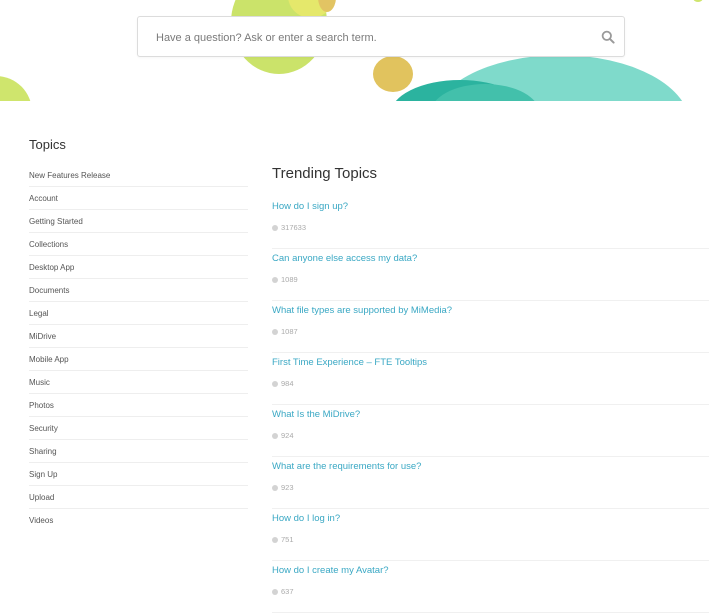 The height and width of the screenshot is (613, 709). What do you see at coordinates (47, 144) in the screenshot?
I see `sidebar-title: Topics` at bounding box center [47, 144].